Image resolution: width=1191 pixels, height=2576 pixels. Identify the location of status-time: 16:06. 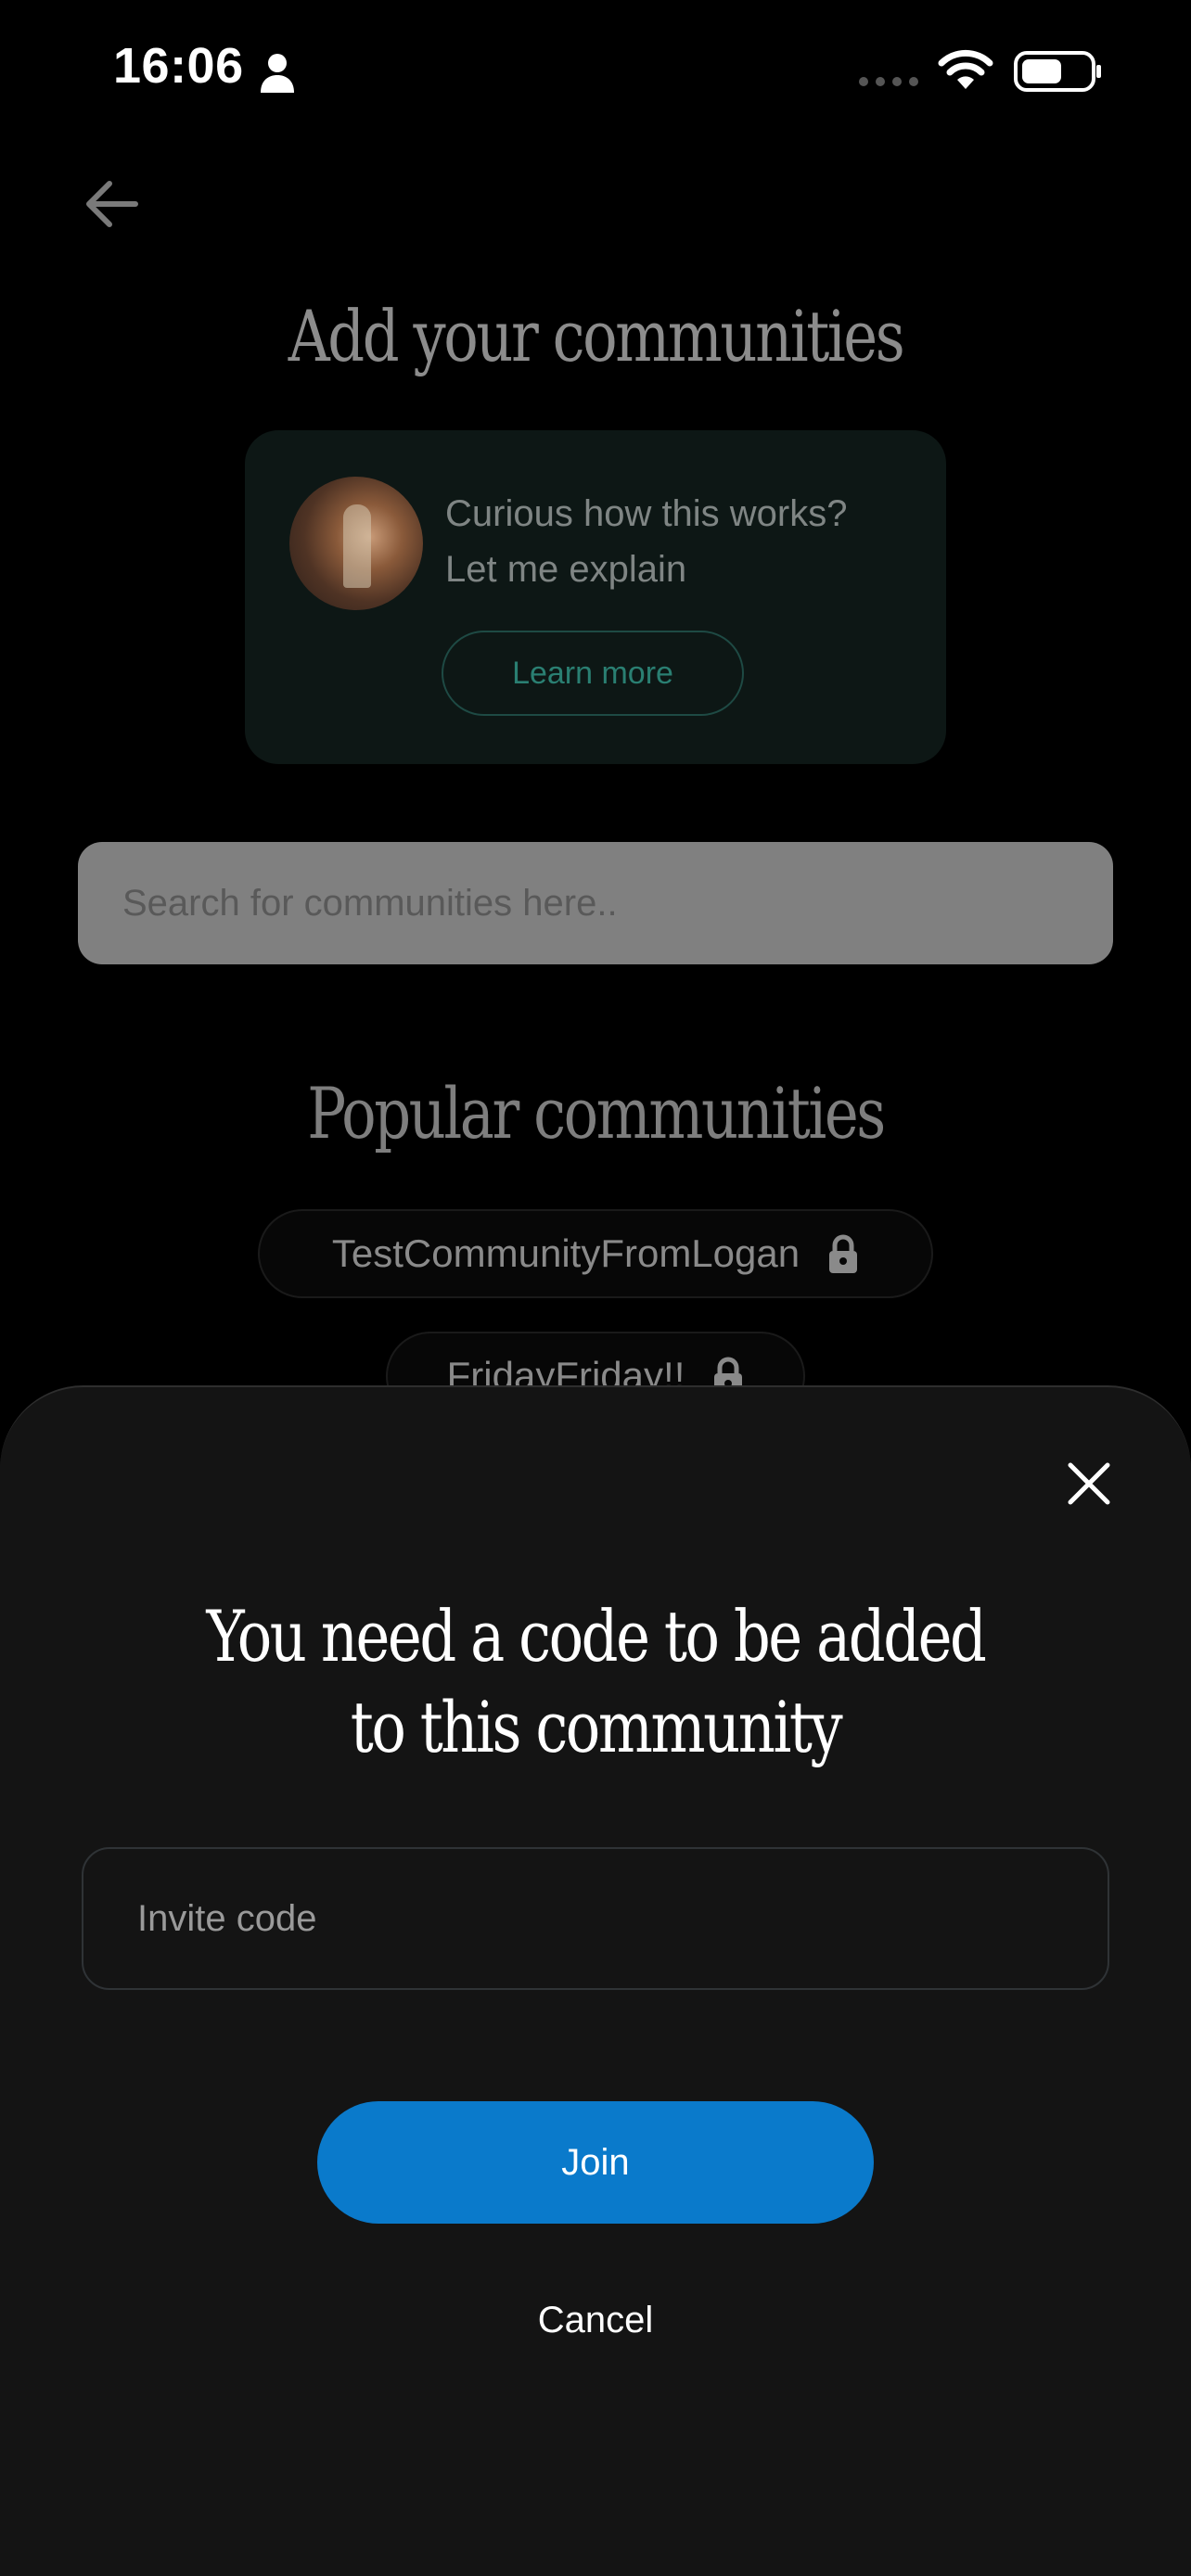
(178, 66).